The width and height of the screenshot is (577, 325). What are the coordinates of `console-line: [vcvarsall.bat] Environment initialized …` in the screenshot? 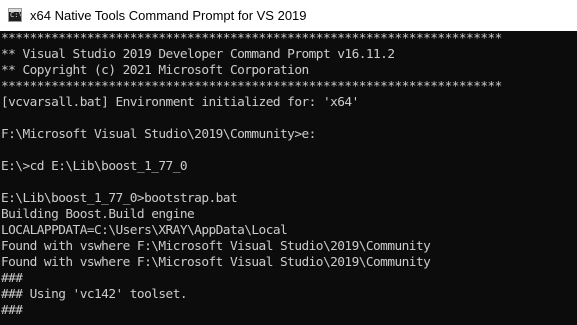 It's located at (180, 102).